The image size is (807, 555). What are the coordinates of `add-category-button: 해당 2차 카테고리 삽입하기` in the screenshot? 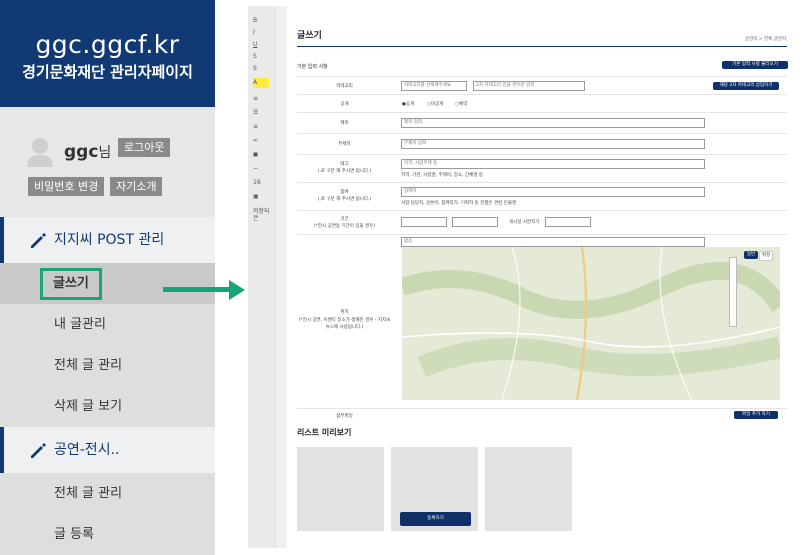 It's located at (746, 86).